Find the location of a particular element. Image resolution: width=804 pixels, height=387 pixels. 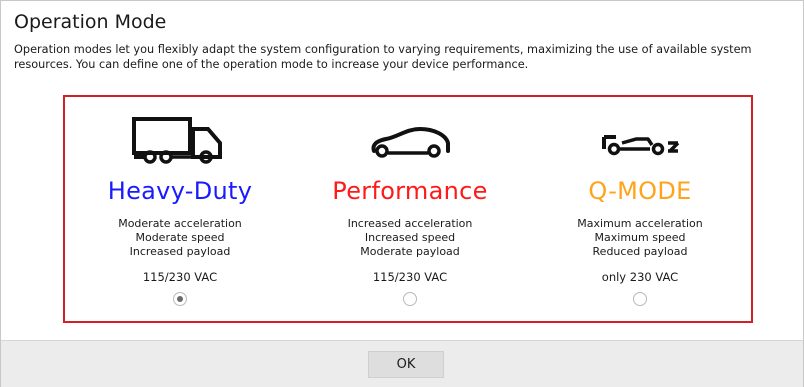

mode-radio-q-mode is located at coordinates (640, 299).